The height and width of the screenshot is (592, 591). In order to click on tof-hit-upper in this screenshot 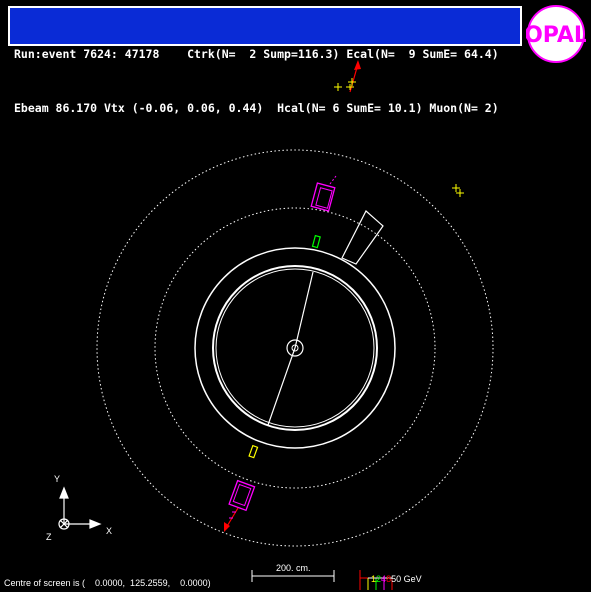, I will do `click(316, 241)`.